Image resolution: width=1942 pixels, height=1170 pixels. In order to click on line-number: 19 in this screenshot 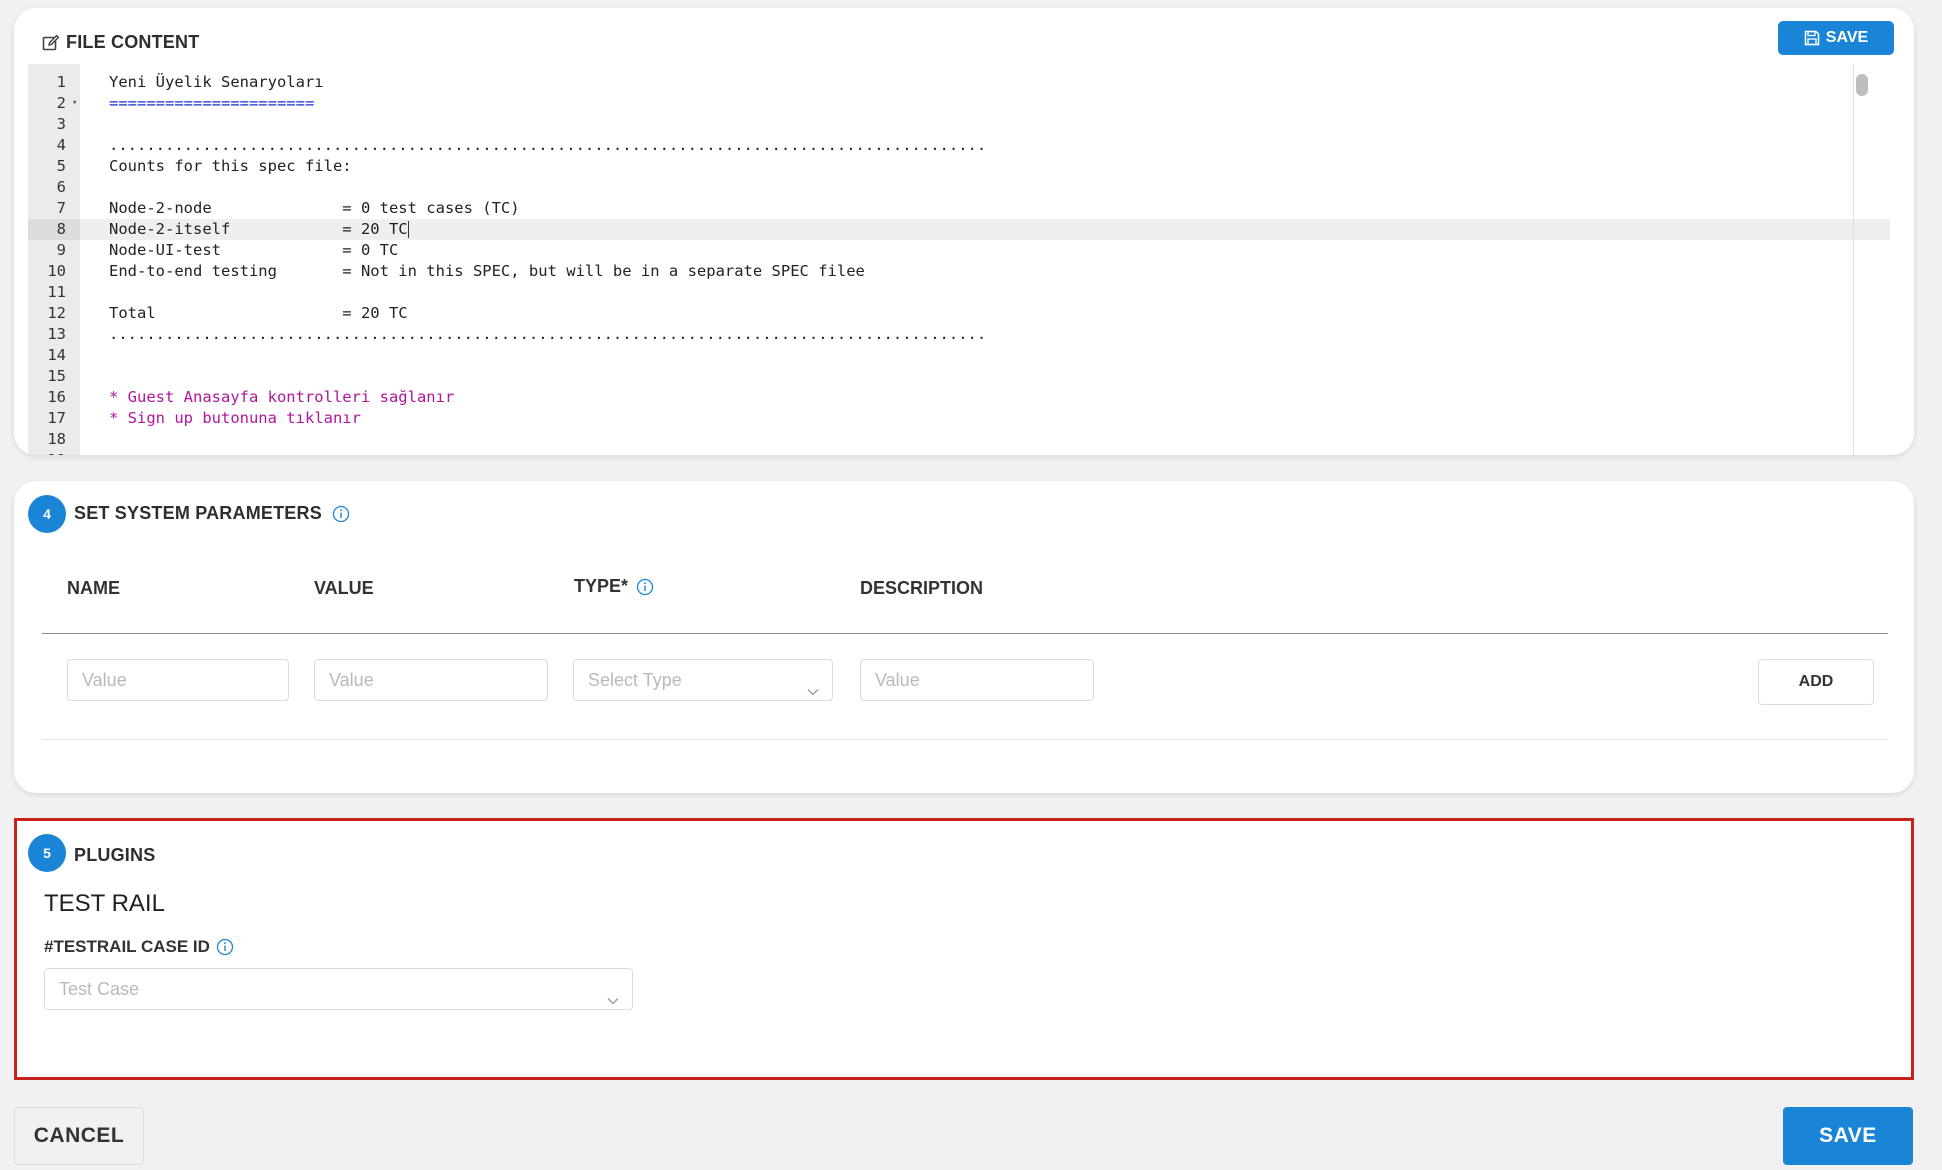, I will do `click(54, 452)`.